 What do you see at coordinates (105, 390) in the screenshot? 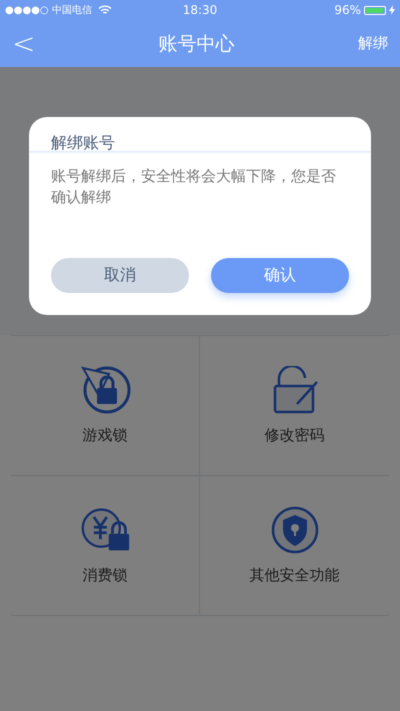
I see `leaf-lock-icon` at bounding box center [105, 390].